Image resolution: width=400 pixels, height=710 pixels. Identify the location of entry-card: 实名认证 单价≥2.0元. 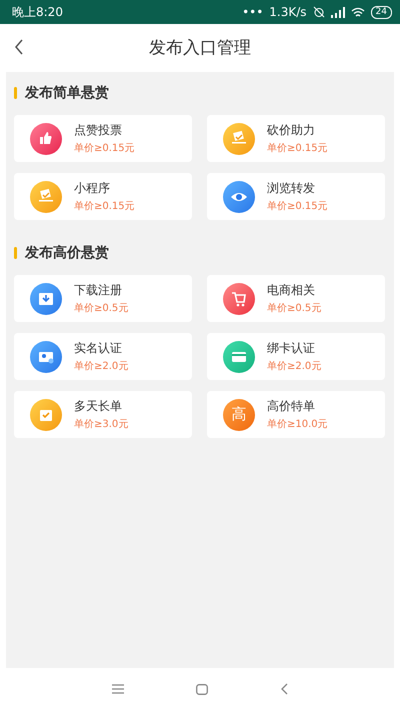
(103, 356).